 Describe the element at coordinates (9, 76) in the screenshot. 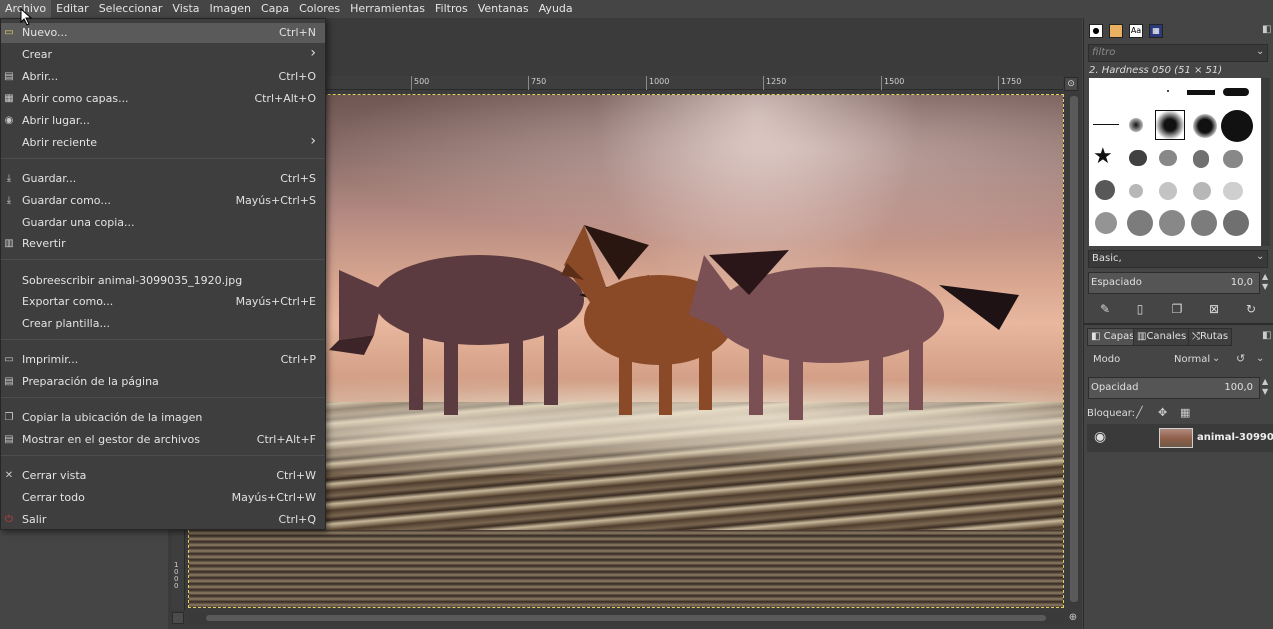

I see `open-icon: ▤` at that location.